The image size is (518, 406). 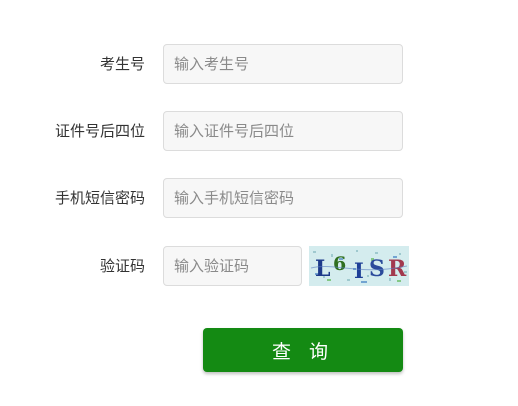 What do you see at coordinates (339, 264) in the screenshot?
I see `captcha-char-6: 6` at bounding box center [339, 264].